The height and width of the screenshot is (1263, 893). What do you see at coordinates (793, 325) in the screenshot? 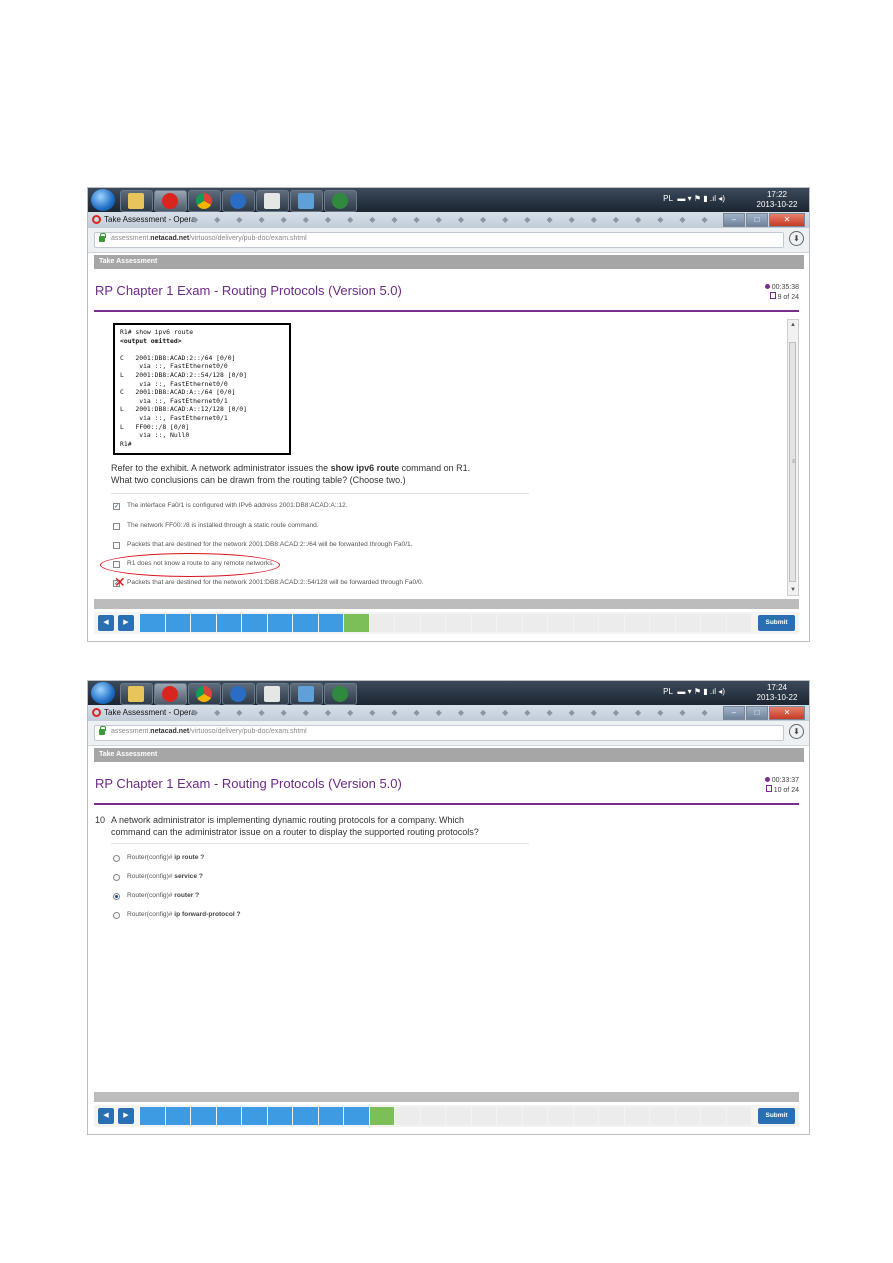
I see `scroll-up-icon: ▲` at bounding box center [793, 325].